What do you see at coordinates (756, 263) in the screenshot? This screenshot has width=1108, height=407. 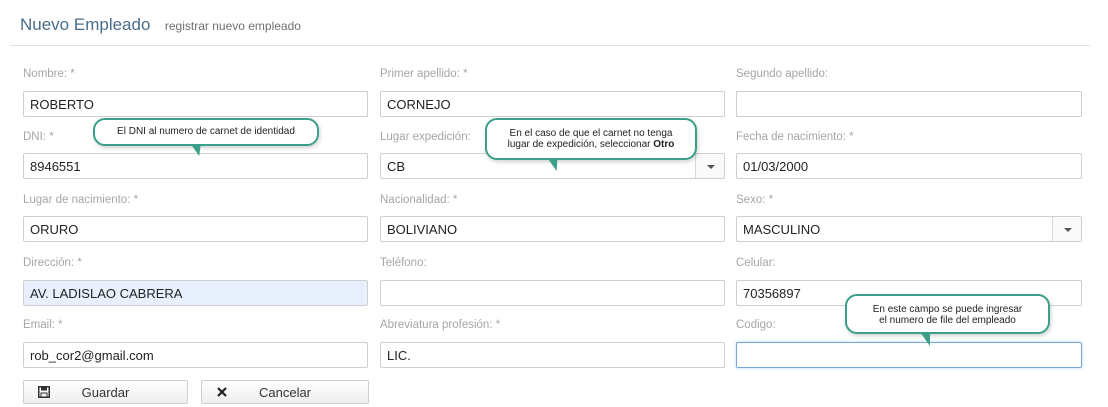 I see `celular-label: Celular:` at bounding box center [756, 263].